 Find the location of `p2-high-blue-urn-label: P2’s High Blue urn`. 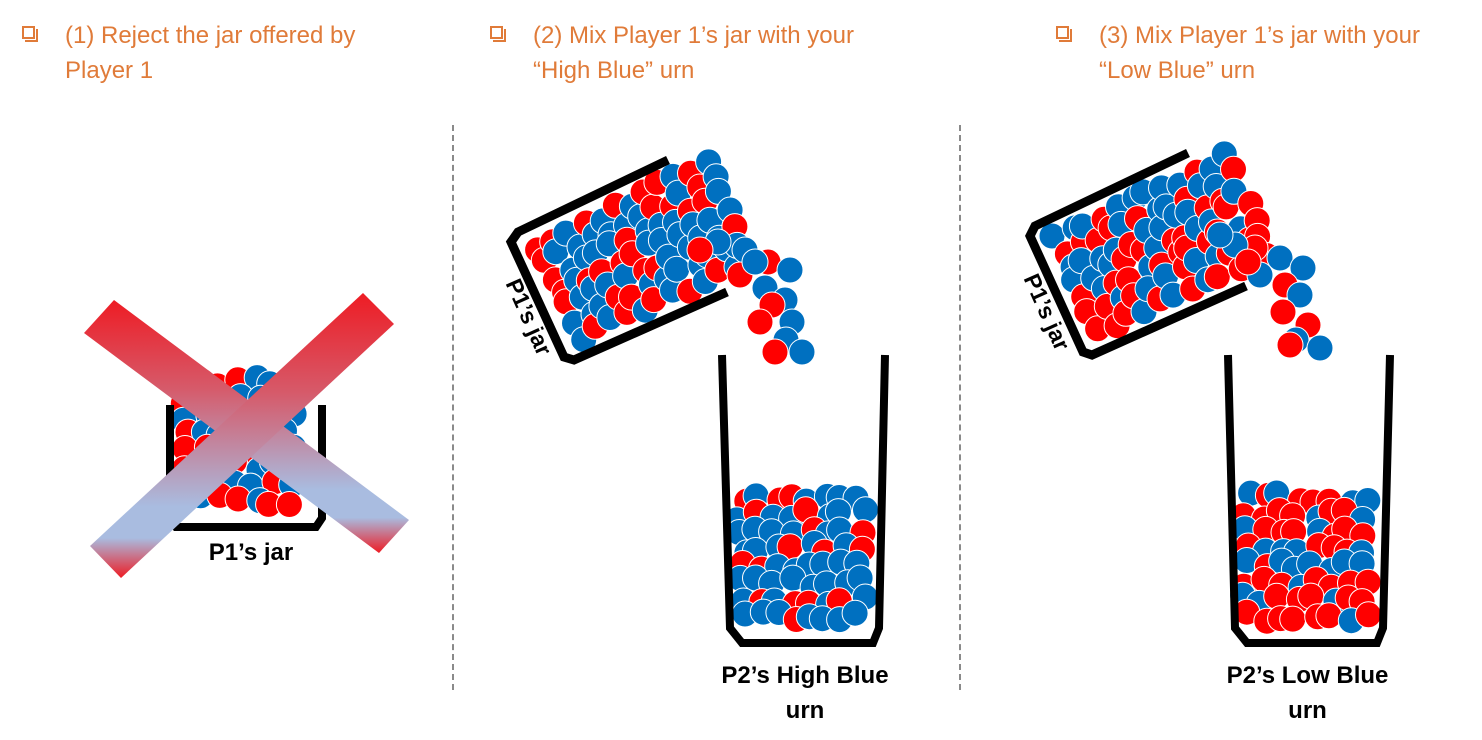

p2-high-blue-urn-label: P2’s High Blue urn is located at coordinates (805, 693).